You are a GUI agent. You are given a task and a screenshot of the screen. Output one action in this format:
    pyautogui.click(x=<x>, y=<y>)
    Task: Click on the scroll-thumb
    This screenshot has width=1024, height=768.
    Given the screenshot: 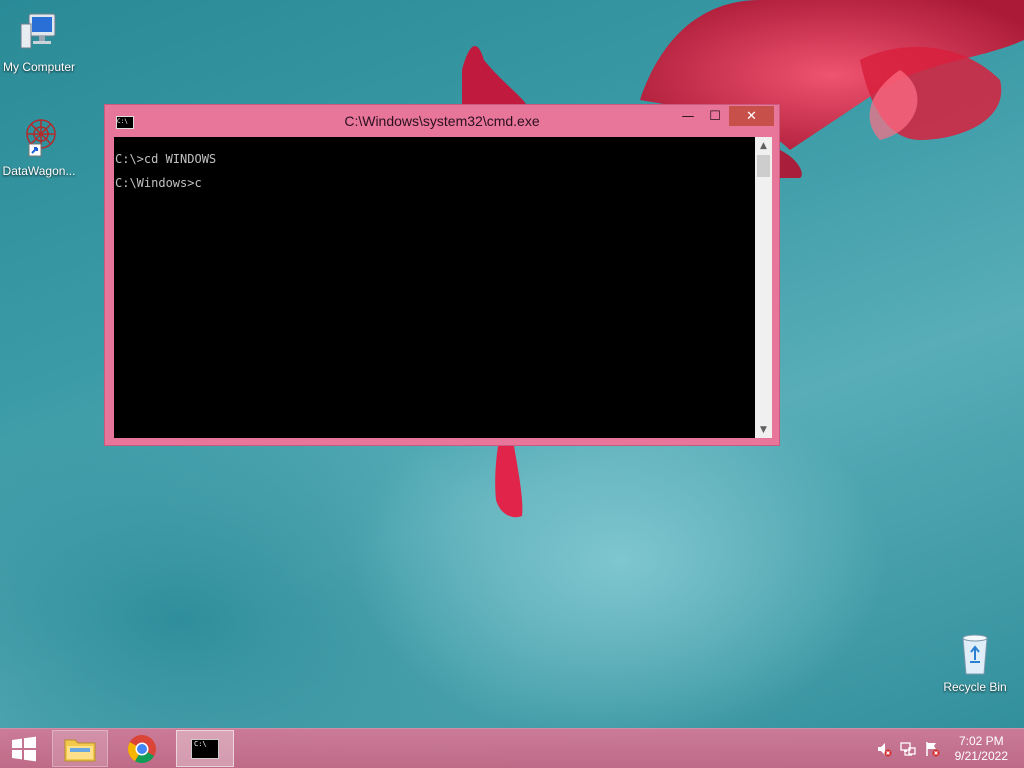 What is the action you would take?
    pyautogui.click(x=763, y=166)
    